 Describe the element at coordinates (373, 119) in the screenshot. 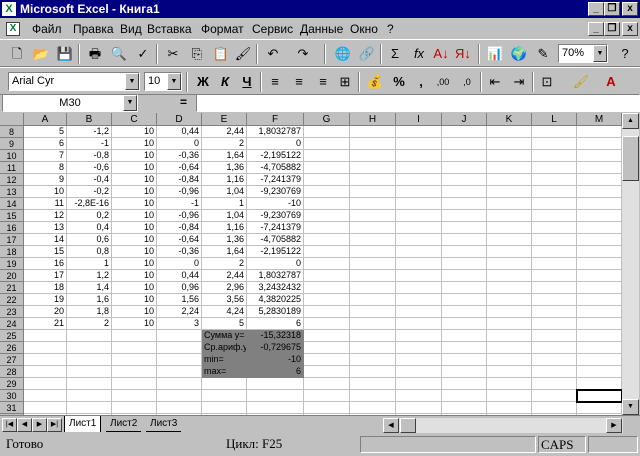

I see `column-header: H` at that location.